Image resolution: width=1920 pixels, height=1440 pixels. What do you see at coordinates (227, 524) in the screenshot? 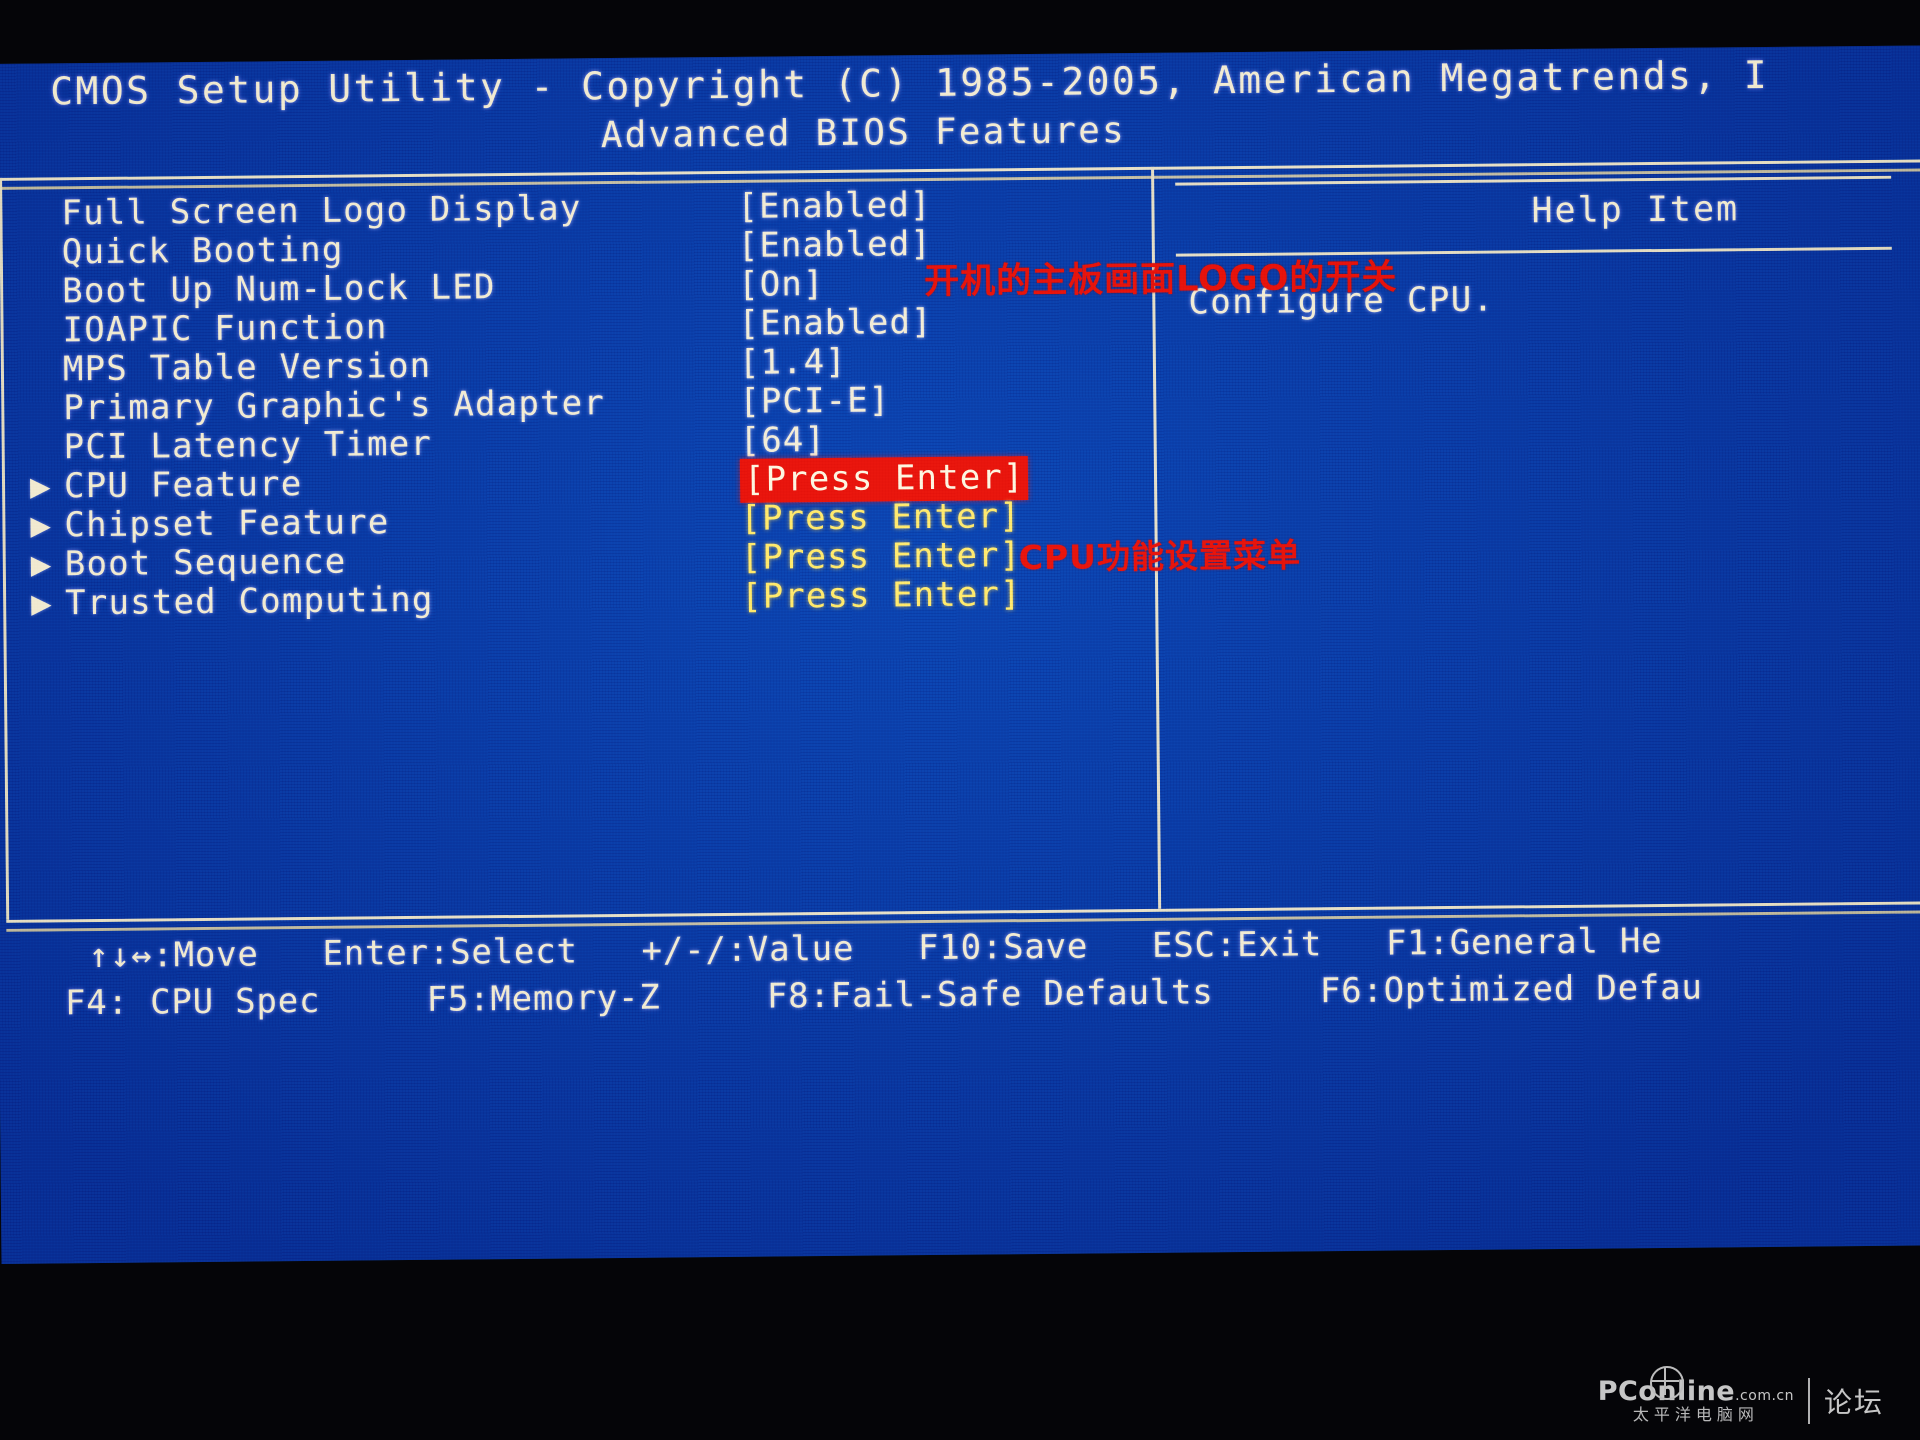
I see `setting-label: Chipset Feature` at bounding box center [227, 524].